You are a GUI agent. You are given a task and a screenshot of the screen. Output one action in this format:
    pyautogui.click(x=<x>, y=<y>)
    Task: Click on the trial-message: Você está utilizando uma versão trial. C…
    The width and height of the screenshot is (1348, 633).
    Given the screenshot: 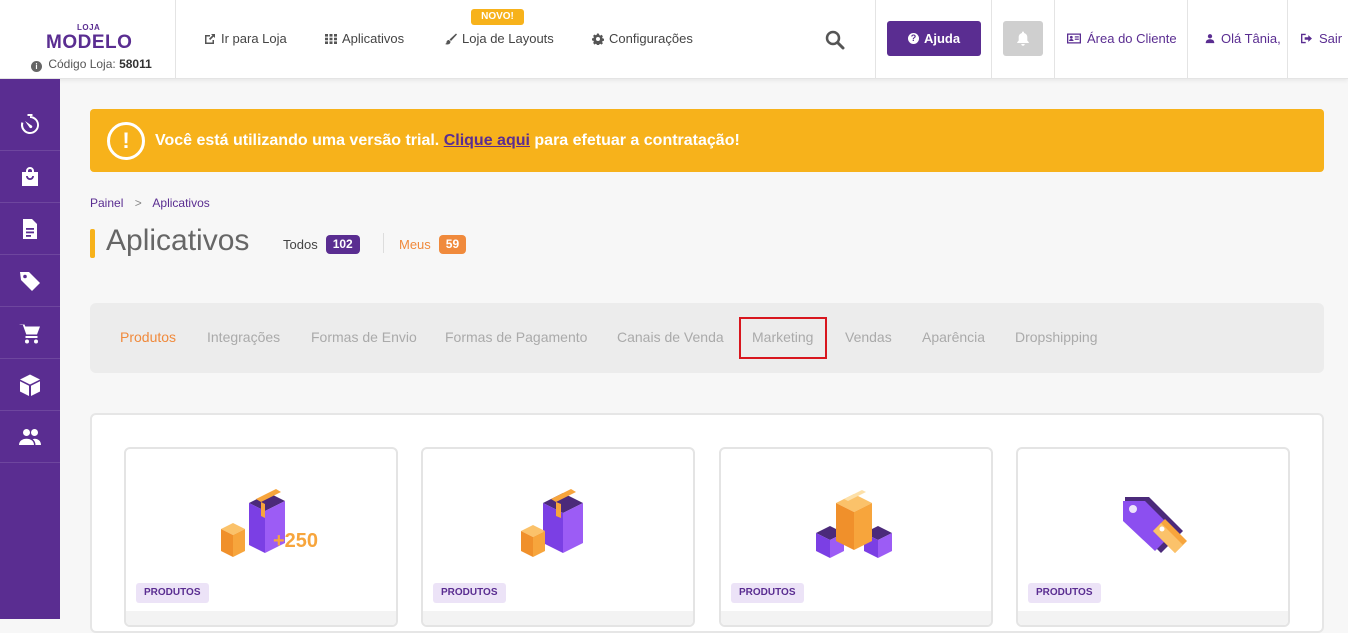 What is the action you would take?
    pyautogui.click(x=447, y=141)
    